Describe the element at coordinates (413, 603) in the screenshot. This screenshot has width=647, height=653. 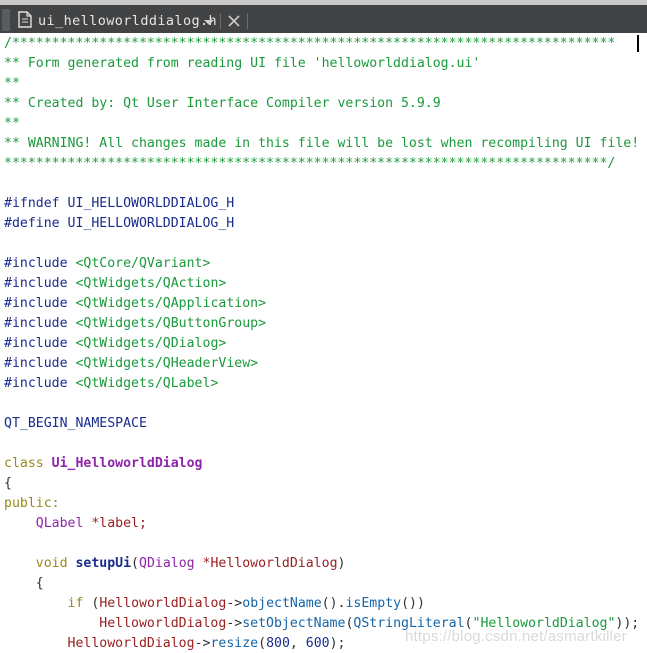
I see `code-token: ())` at that location.